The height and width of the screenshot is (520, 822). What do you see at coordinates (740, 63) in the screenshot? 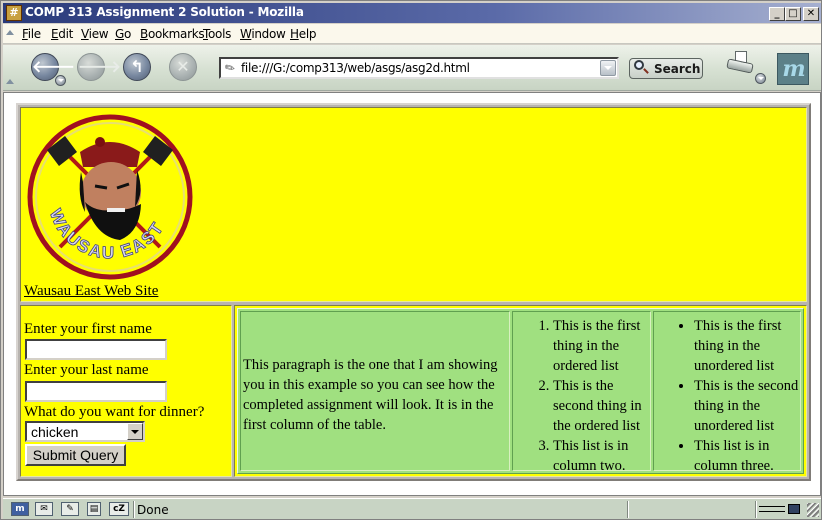
I see `print-button` at bounding box center [740, 63].